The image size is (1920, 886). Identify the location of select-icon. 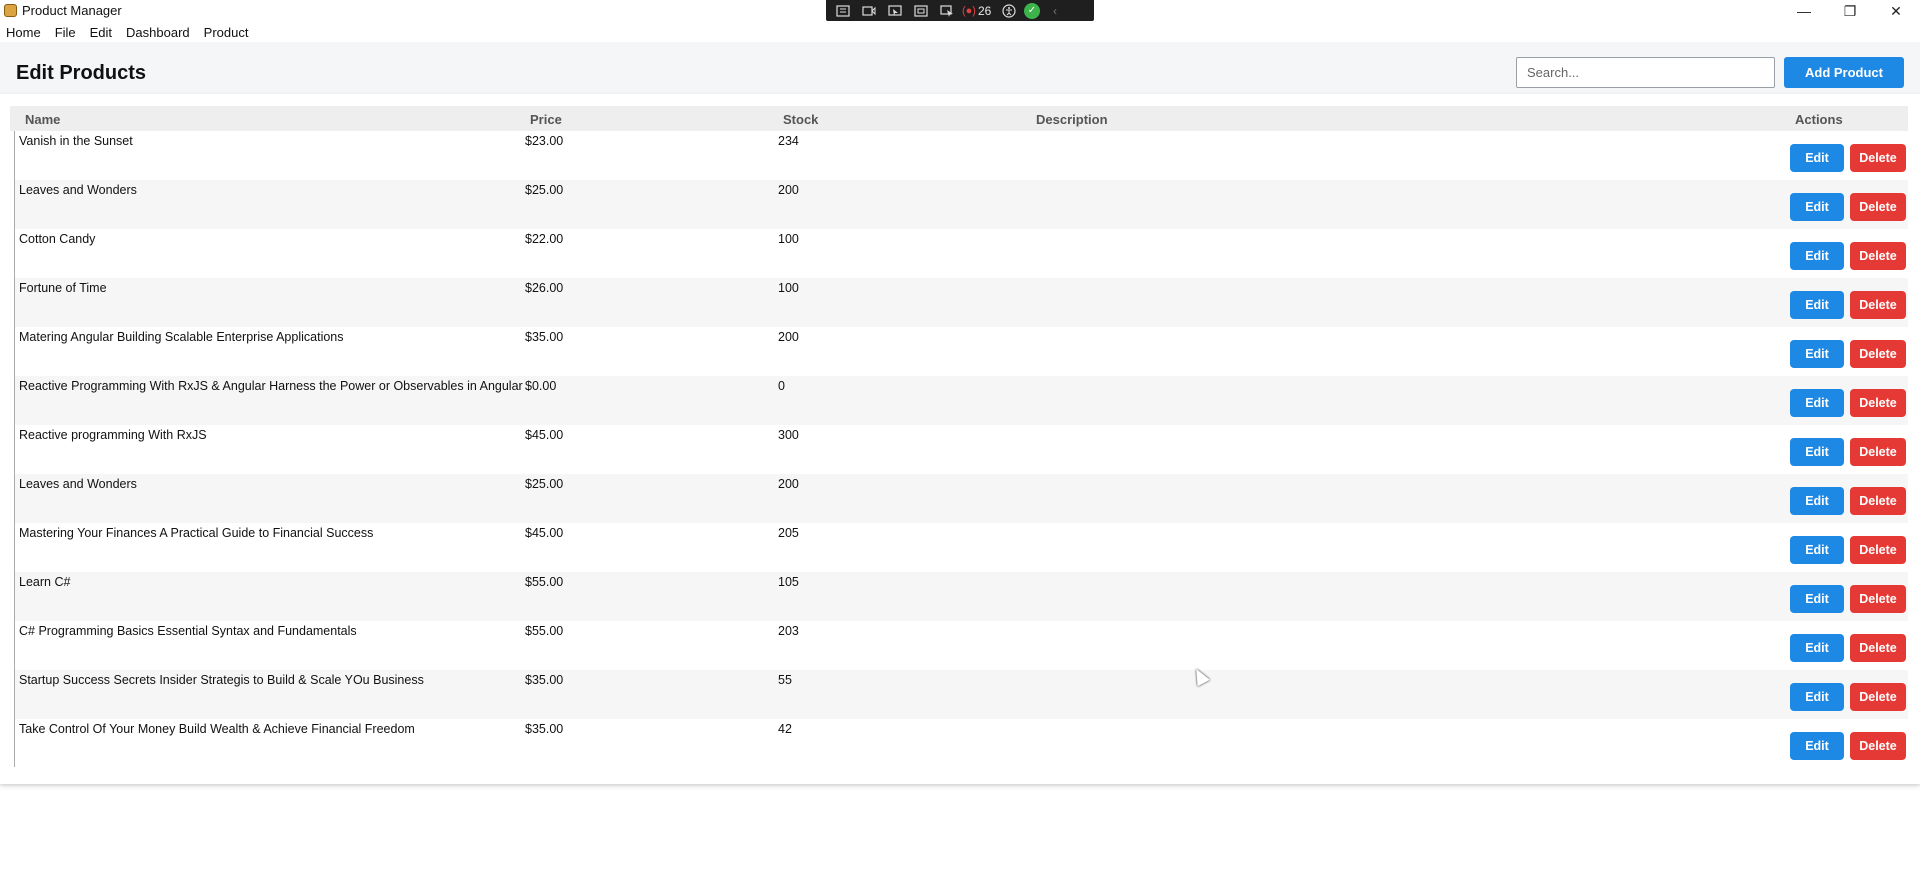
(895, 10).